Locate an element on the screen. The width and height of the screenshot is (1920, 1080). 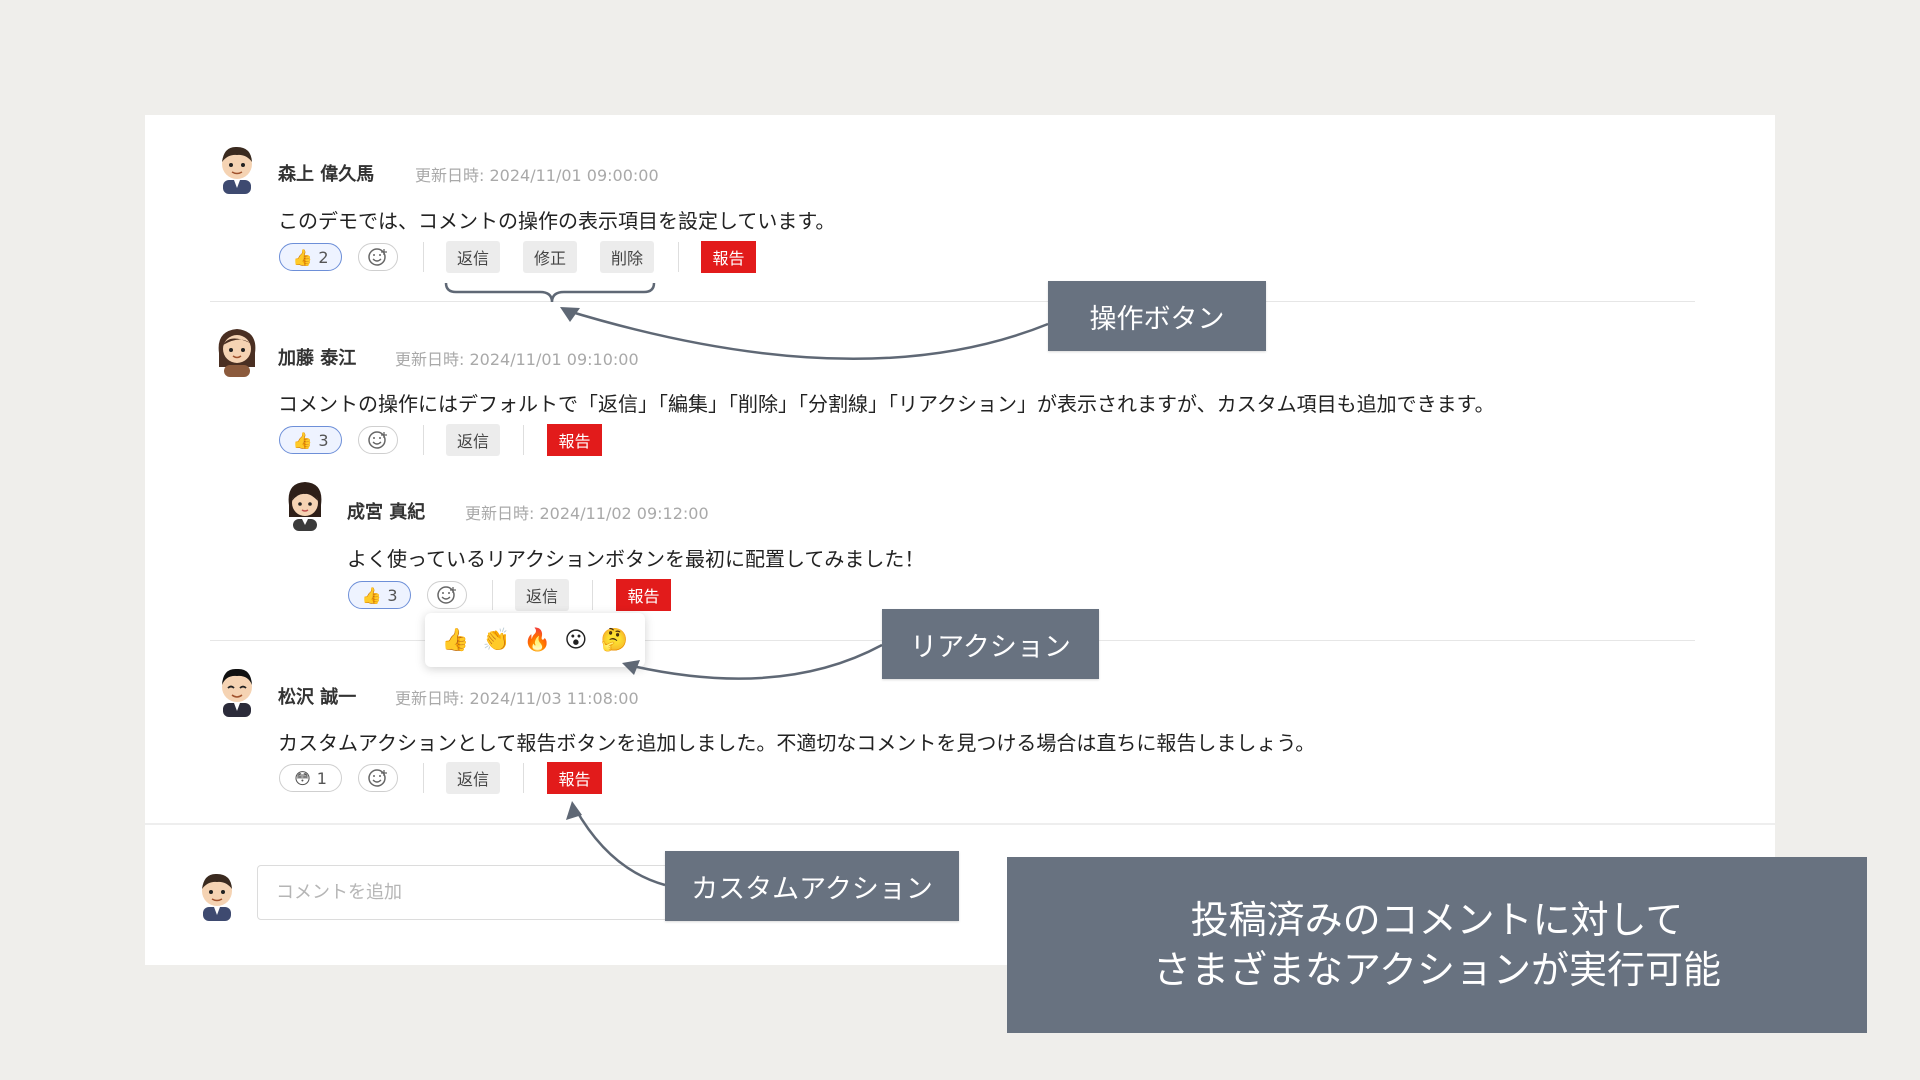
callout-operation-buttons: 操作ボタン is located at coordinates (1157, 316).